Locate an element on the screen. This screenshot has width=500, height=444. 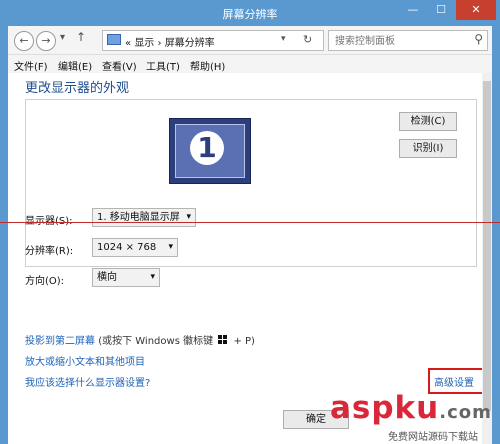
breadcrumb-overflow-icon: « is located at coordinates (128, 43).